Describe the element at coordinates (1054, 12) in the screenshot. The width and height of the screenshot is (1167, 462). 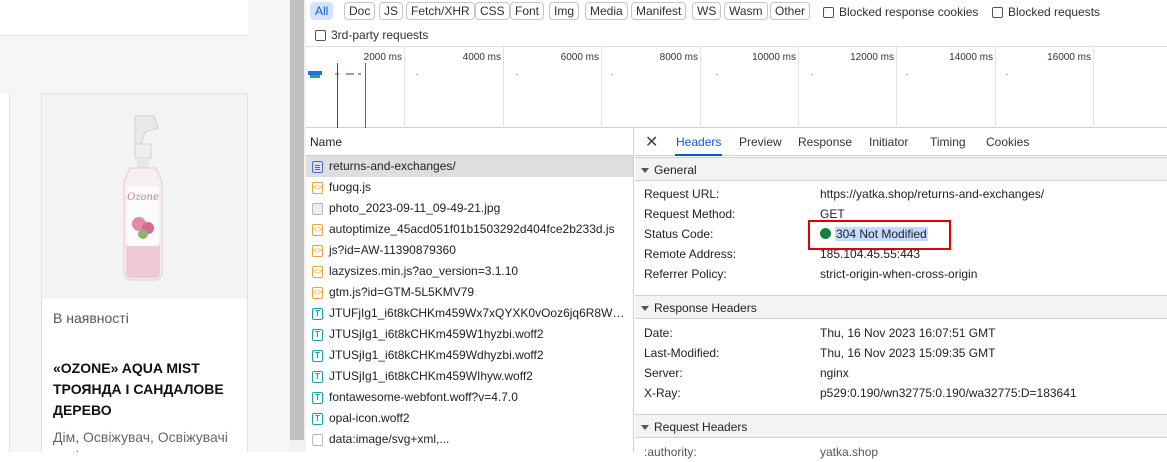
I see `blocked-requests-label: Blocked requests` at that location.